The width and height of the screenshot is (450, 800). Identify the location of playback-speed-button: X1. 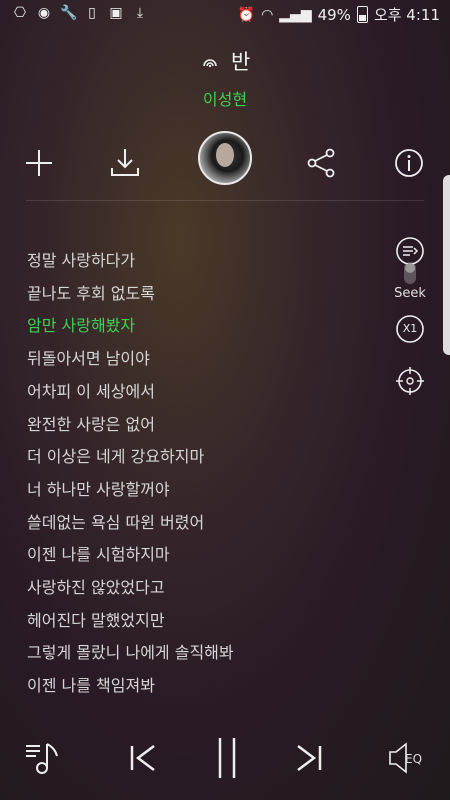
(410, 331).